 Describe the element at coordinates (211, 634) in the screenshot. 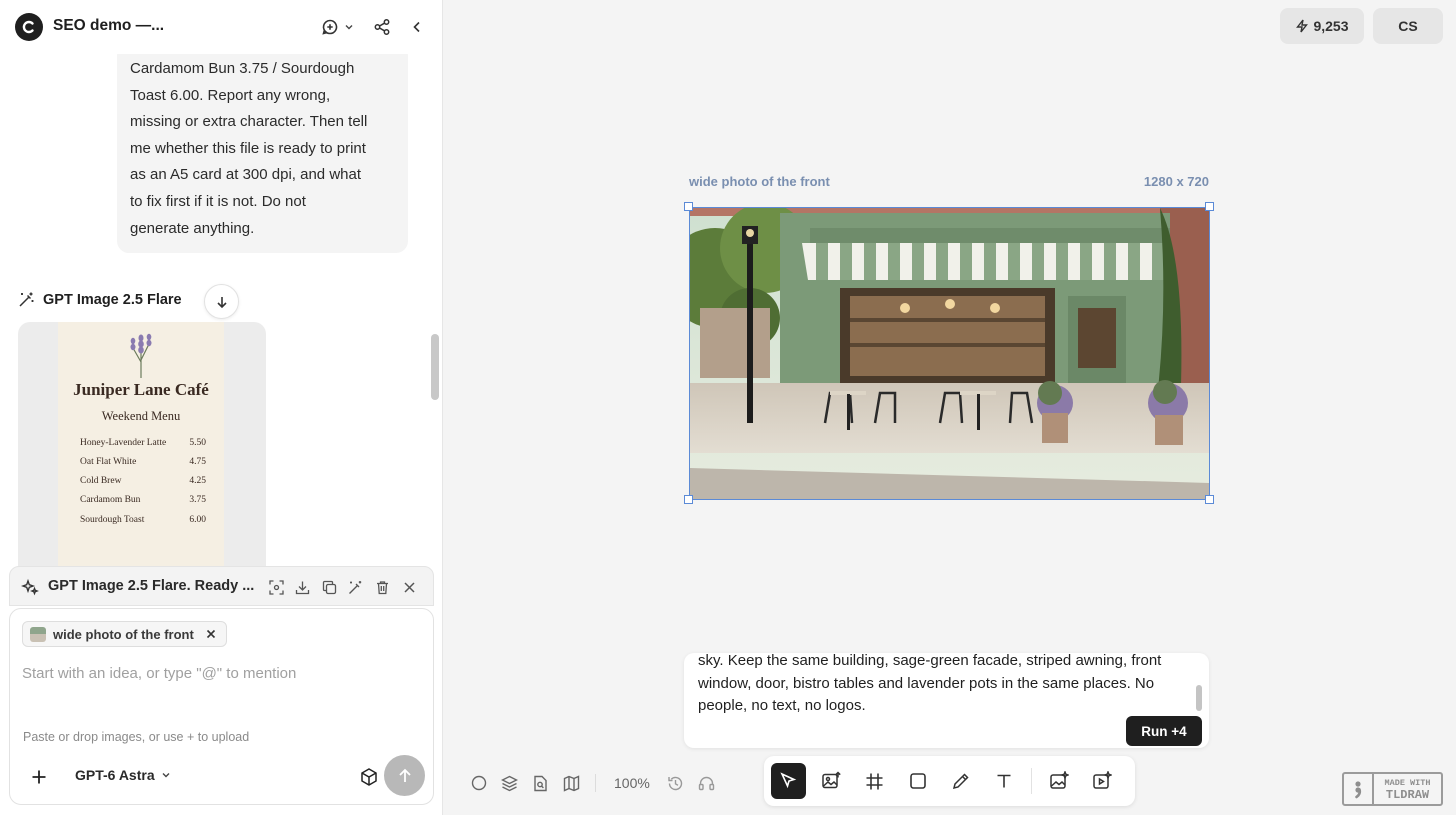

I see `remove-chip-icon` at that location.